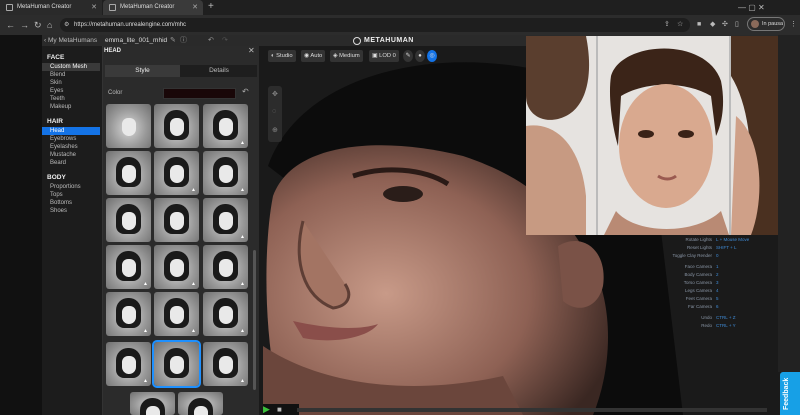 The image size is (800, 415). Describe the element at coordinates (717, 266) in the screenshot. I see `shortcut-keys: 1` at that location.